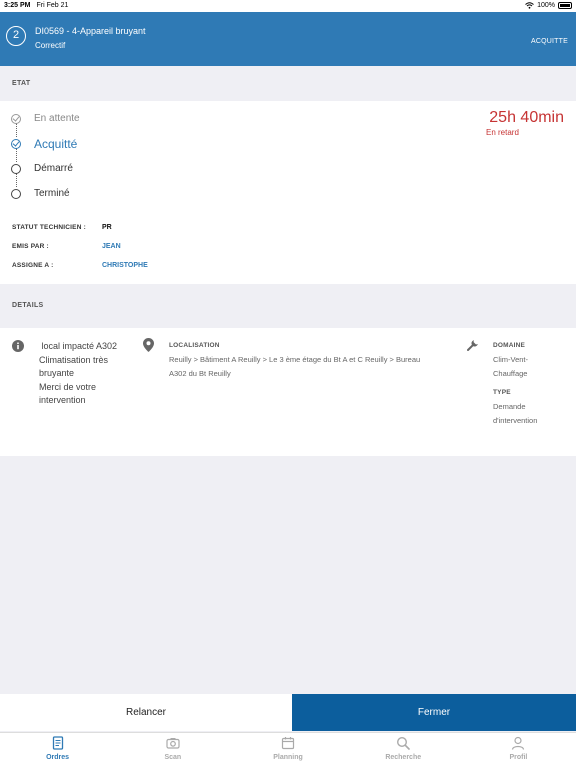 The height and width of the screenshot is (768, 576). What do you see at coordinates (16, 36) in the screenshot?
I see `step-badge: 2` at bounding box center [16, 36].